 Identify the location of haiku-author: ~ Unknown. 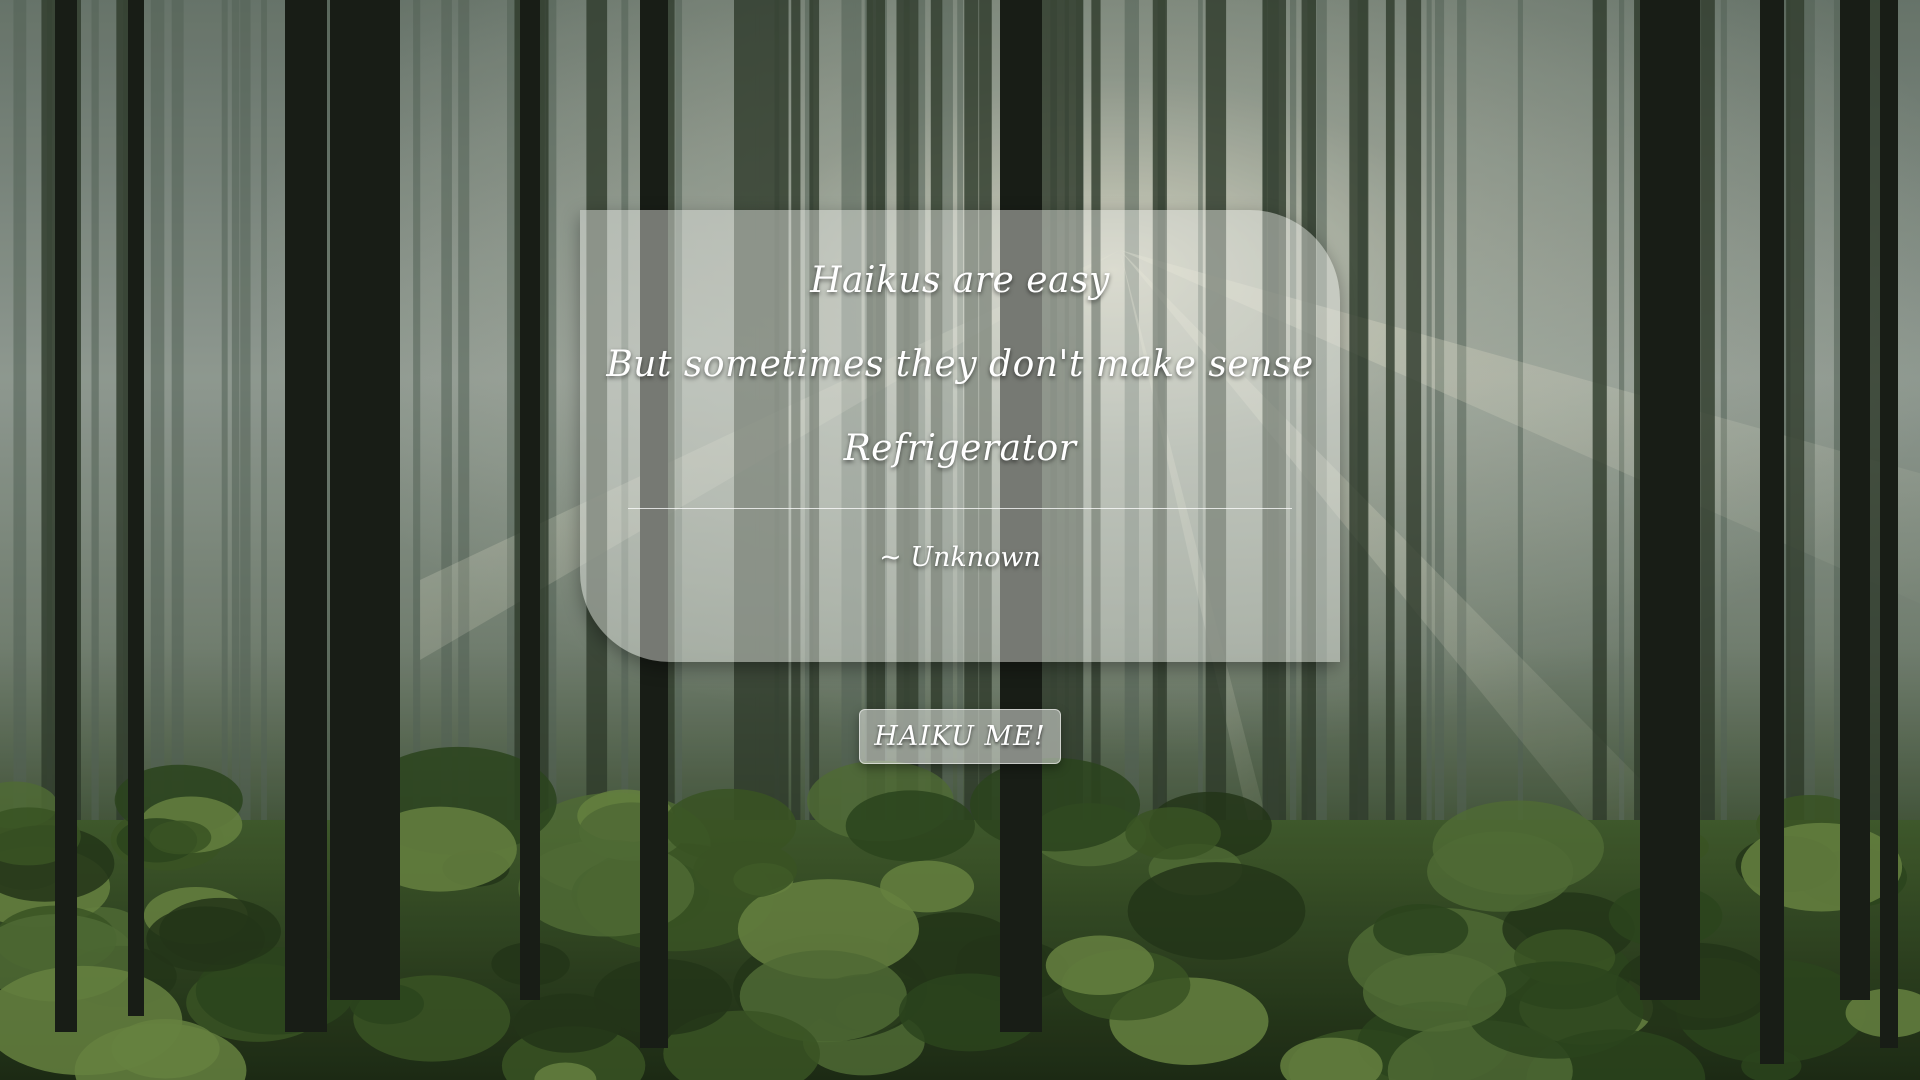
(960, 557).